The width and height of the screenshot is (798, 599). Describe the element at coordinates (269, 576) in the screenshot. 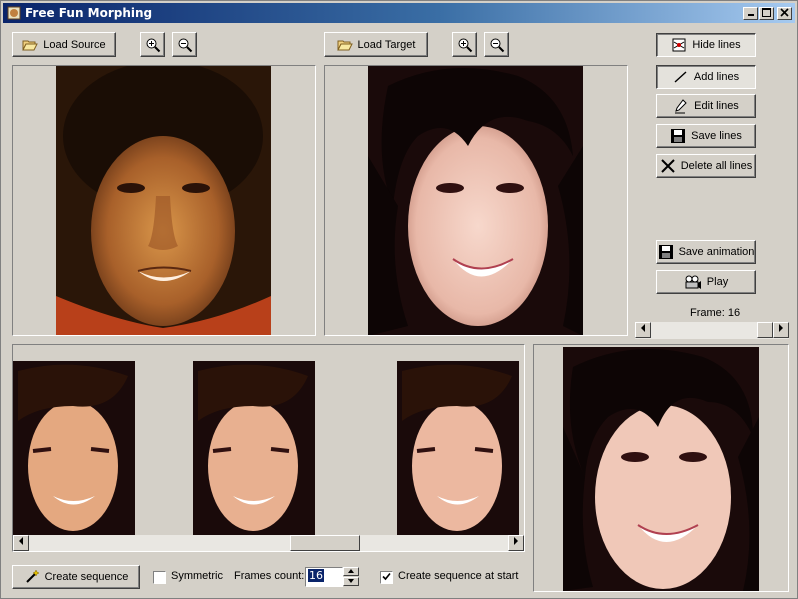

I see `frames-count-label: Frames count:` at that location.